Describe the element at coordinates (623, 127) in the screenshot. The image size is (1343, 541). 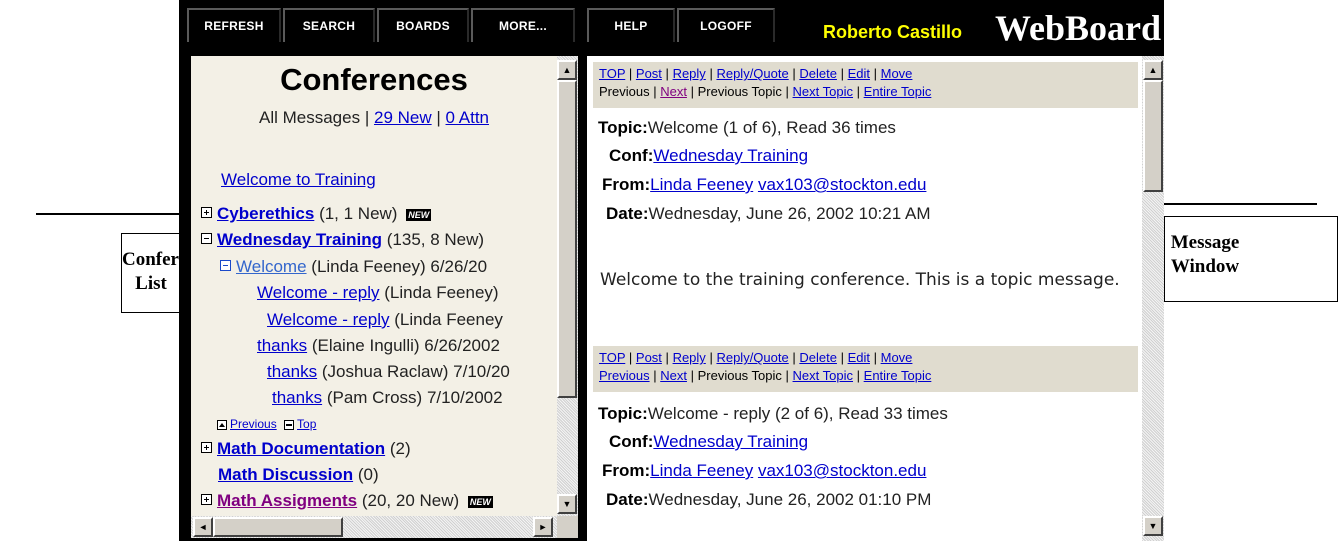
I see `topic-label: Topic:` at that location.